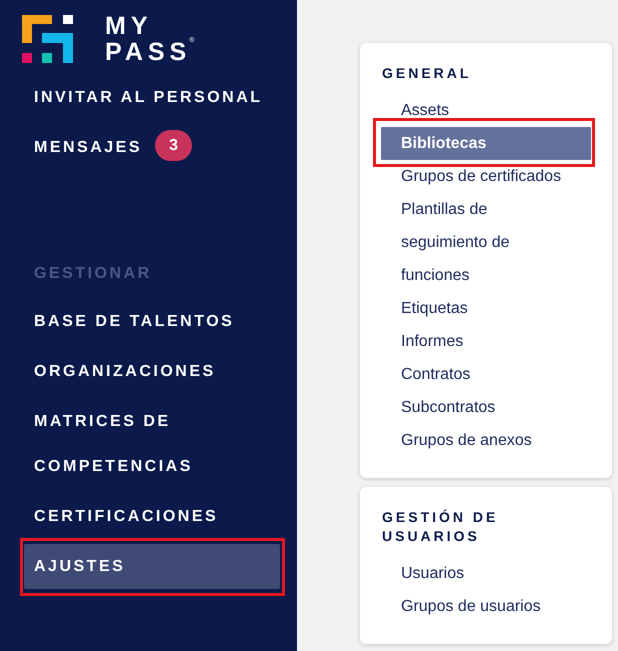 This screenshot has height=651, width=618. Describe the element at coordinates (149, 39) in the screenshot. I see `logo-wordmark: MY PASS$^{®}$` at that location.